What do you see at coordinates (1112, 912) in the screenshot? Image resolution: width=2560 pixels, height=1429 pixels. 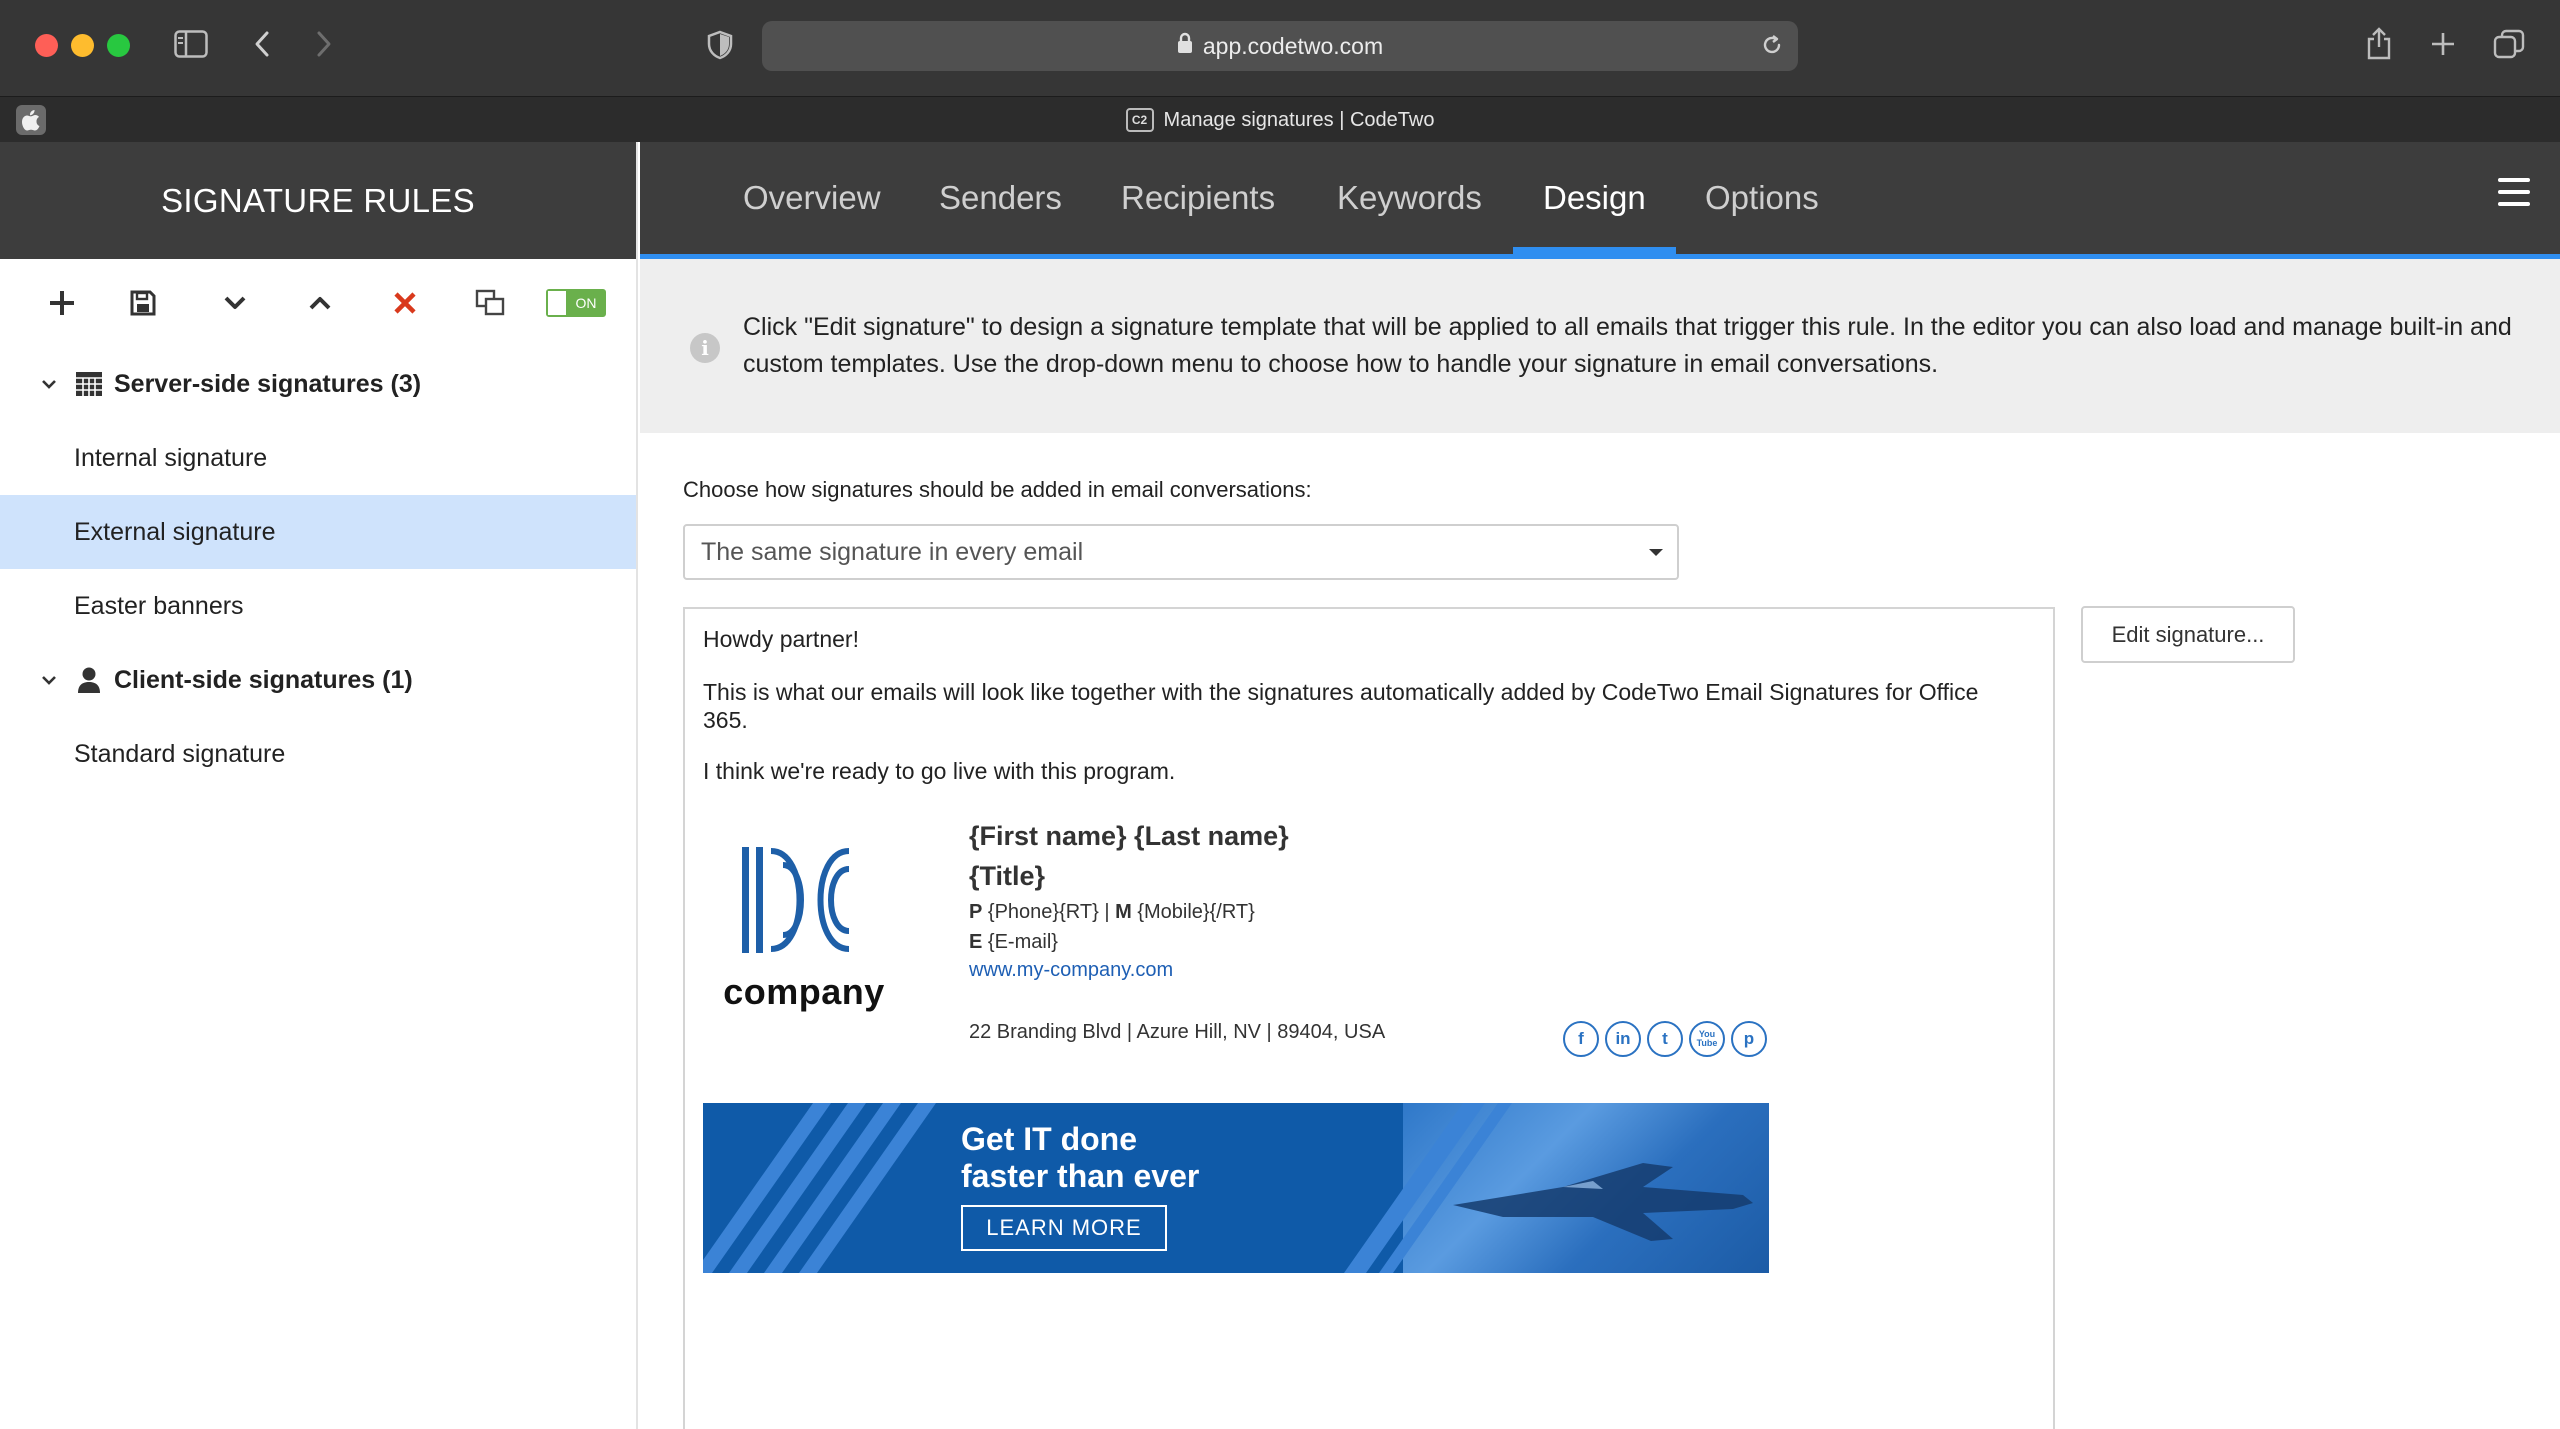 I see `signature-phone-line: P {Phone}{RT} | M {Mobile}{/RT}` at bounding box center [1112, 912].